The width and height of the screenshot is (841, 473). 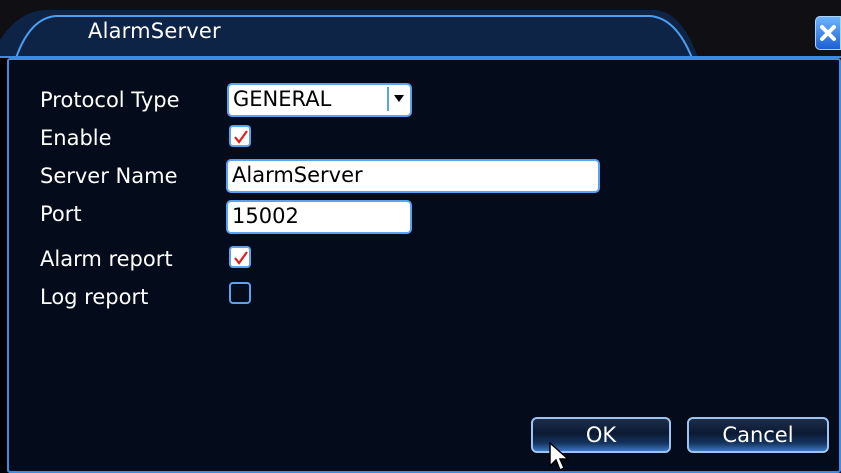 What do you see at coordinates (154, 31) in the screenshot?
I see `dialog-title: AlarmServer` at bounding box center [154, 31].